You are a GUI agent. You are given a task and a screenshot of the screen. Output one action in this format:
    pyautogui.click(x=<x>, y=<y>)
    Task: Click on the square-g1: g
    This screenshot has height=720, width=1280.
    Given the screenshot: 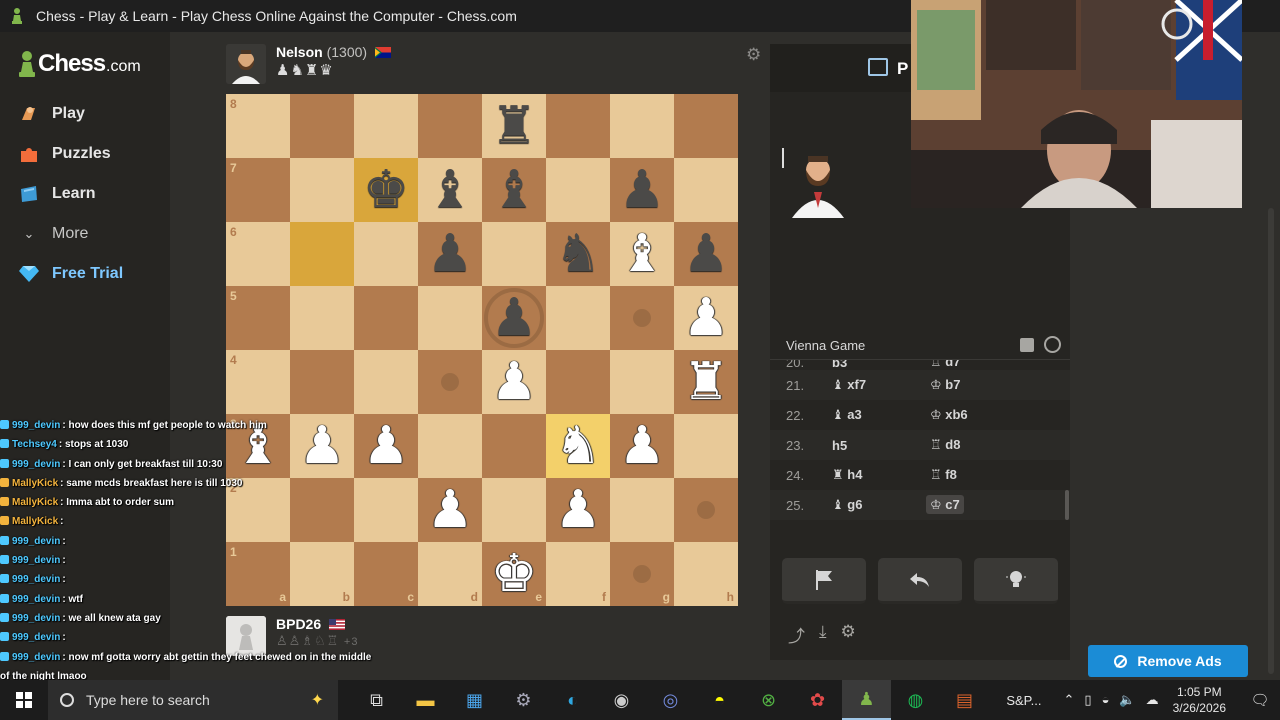 What is the action you would take?
    pyautogui.click(x=642, y=574)
    